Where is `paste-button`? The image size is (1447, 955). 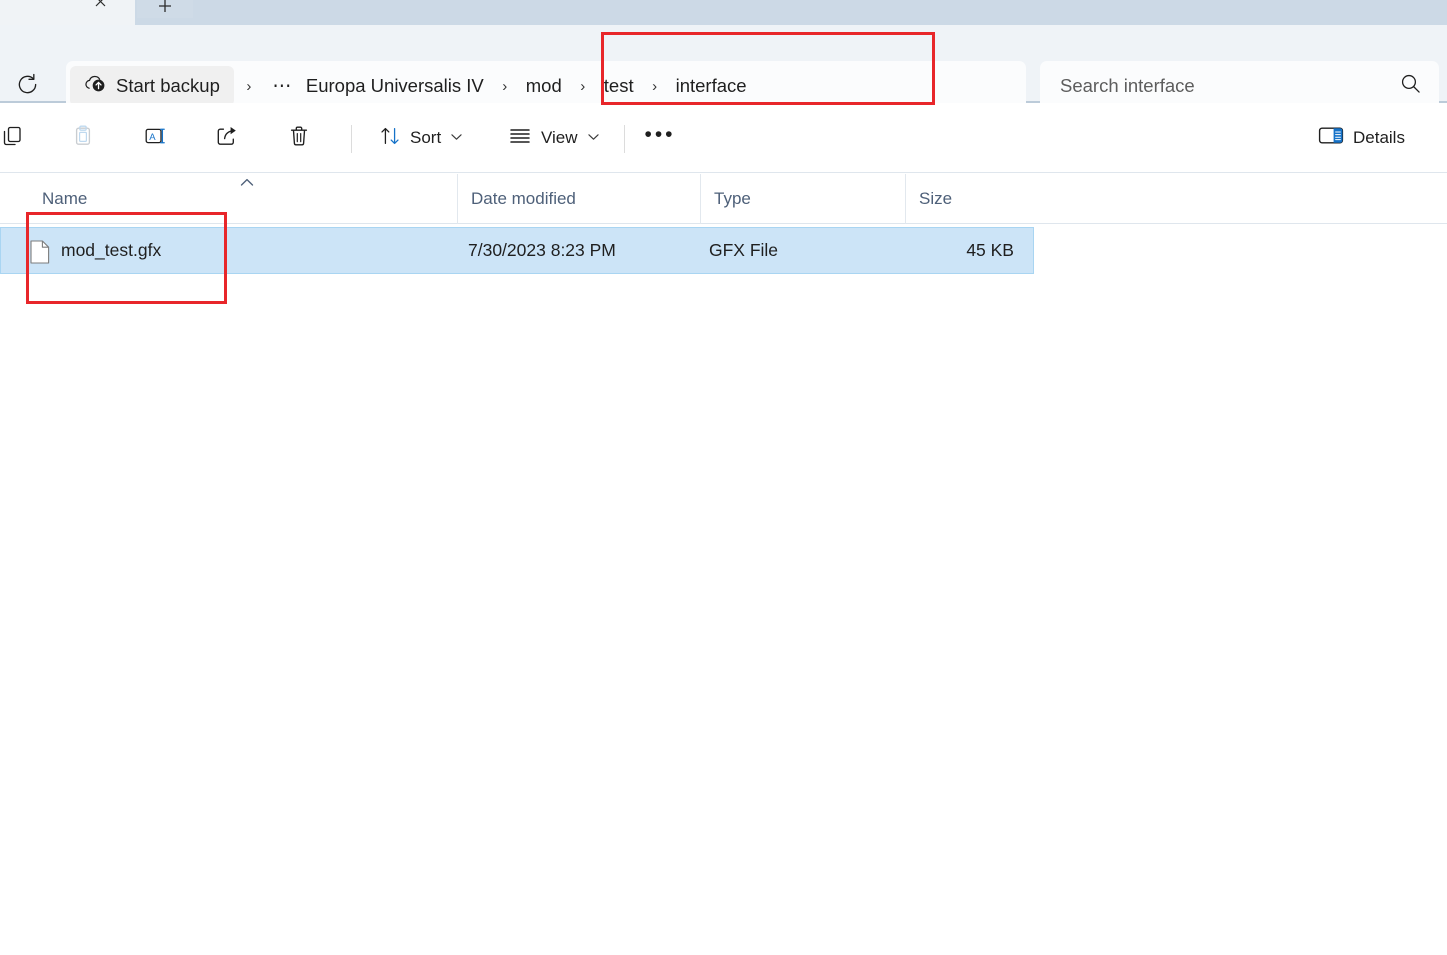 paste-button is located at coordinates (93, 138).